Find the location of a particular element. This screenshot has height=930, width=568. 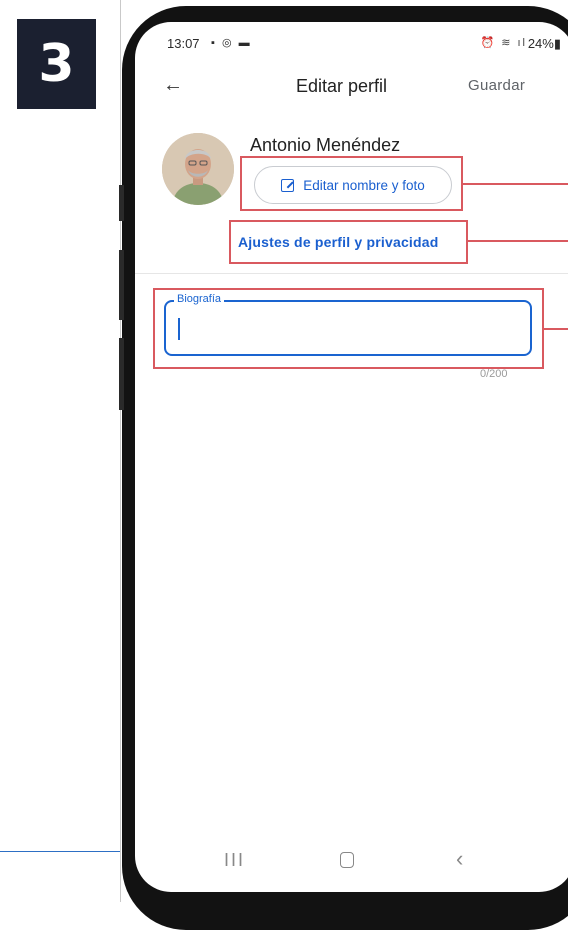

section-divider is located at coordinates (351, 273).